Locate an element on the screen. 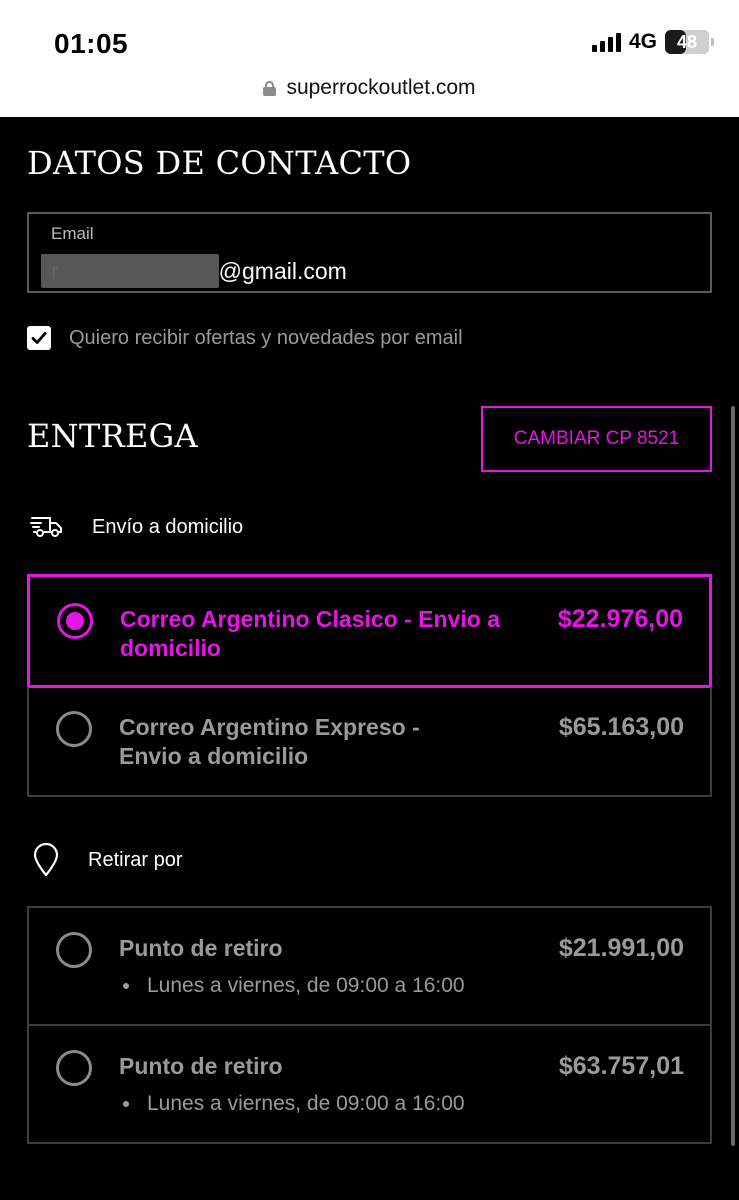  url-bar: superrockoutlet.com is located at coordinates (369, 88).